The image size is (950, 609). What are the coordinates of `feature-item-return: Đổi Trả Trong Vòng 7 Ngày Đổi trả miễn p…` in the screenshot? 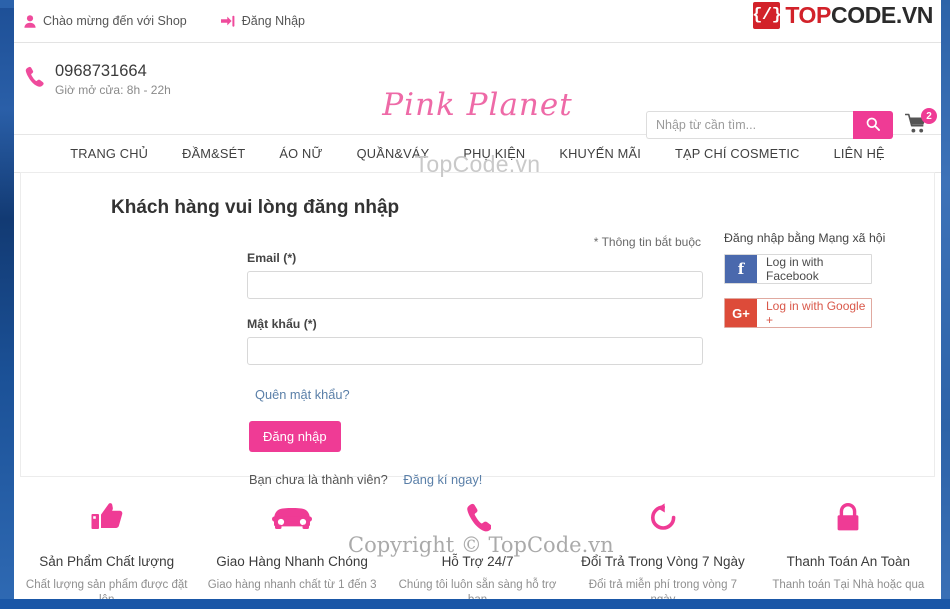 It's located at (662, 549).